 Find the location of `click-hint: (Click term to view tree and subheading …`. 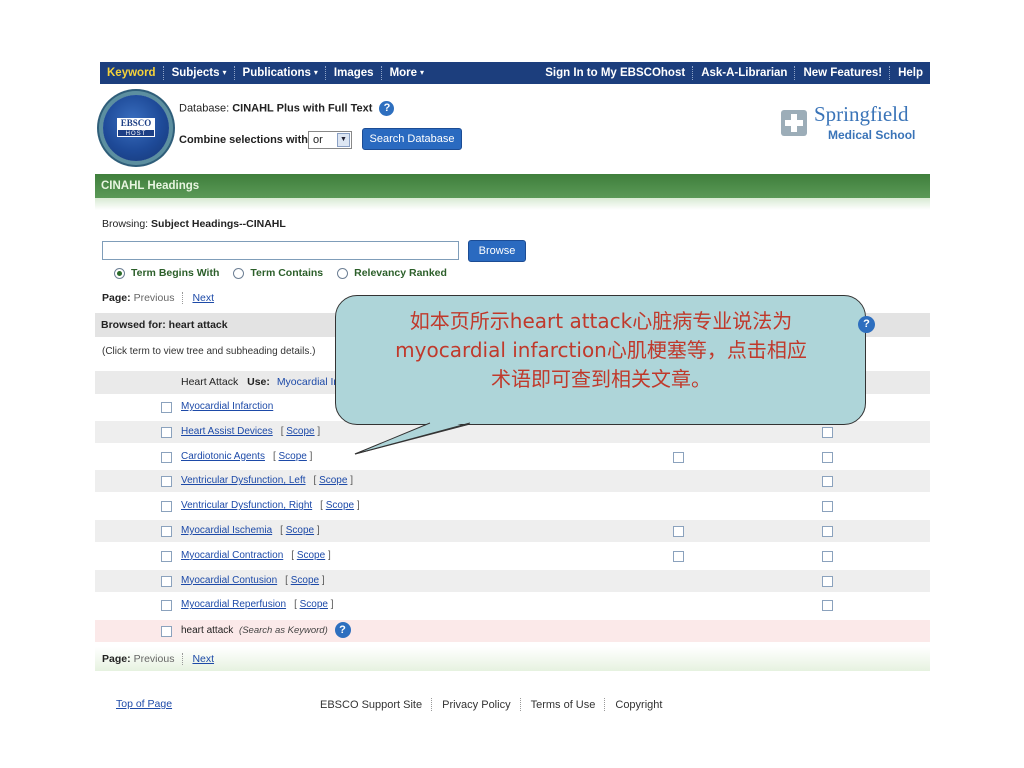

click-hint: (Click term to view tree and subheading … is located at coordinates (209, 351).